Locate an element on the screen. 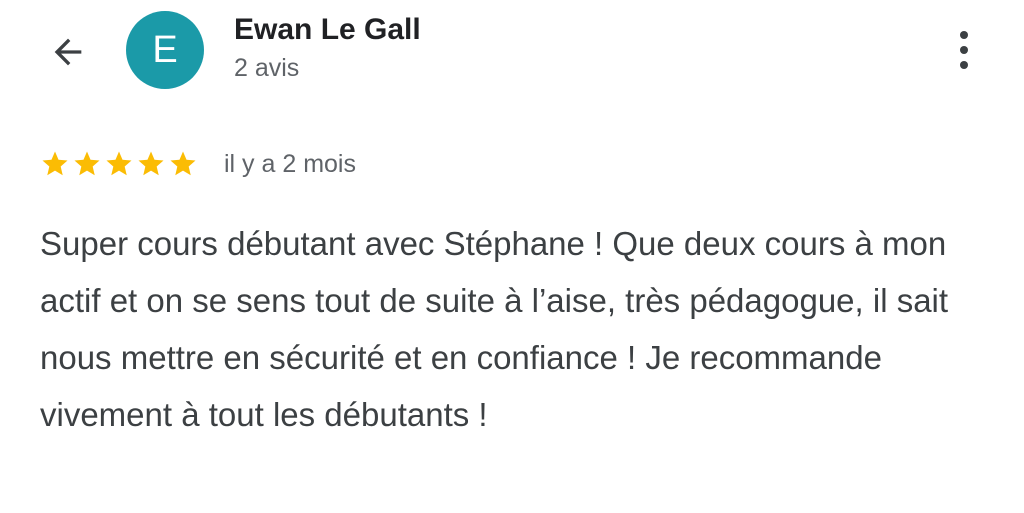 This screenshot has height=513, width=1024. avatar: E is located at coordinates (165, 50).